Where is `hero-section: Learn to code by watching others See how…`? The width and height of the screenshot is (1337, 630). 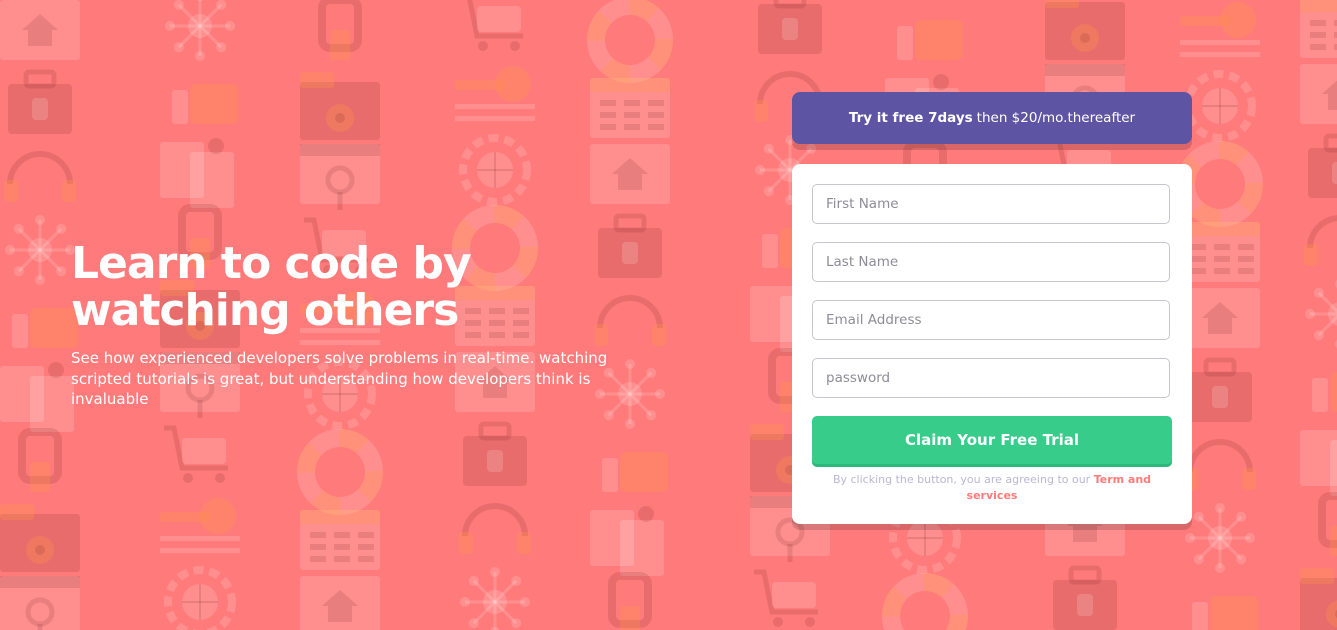 hero-section: Learn to code by watching others See how… is located at coordinates (351, 325).